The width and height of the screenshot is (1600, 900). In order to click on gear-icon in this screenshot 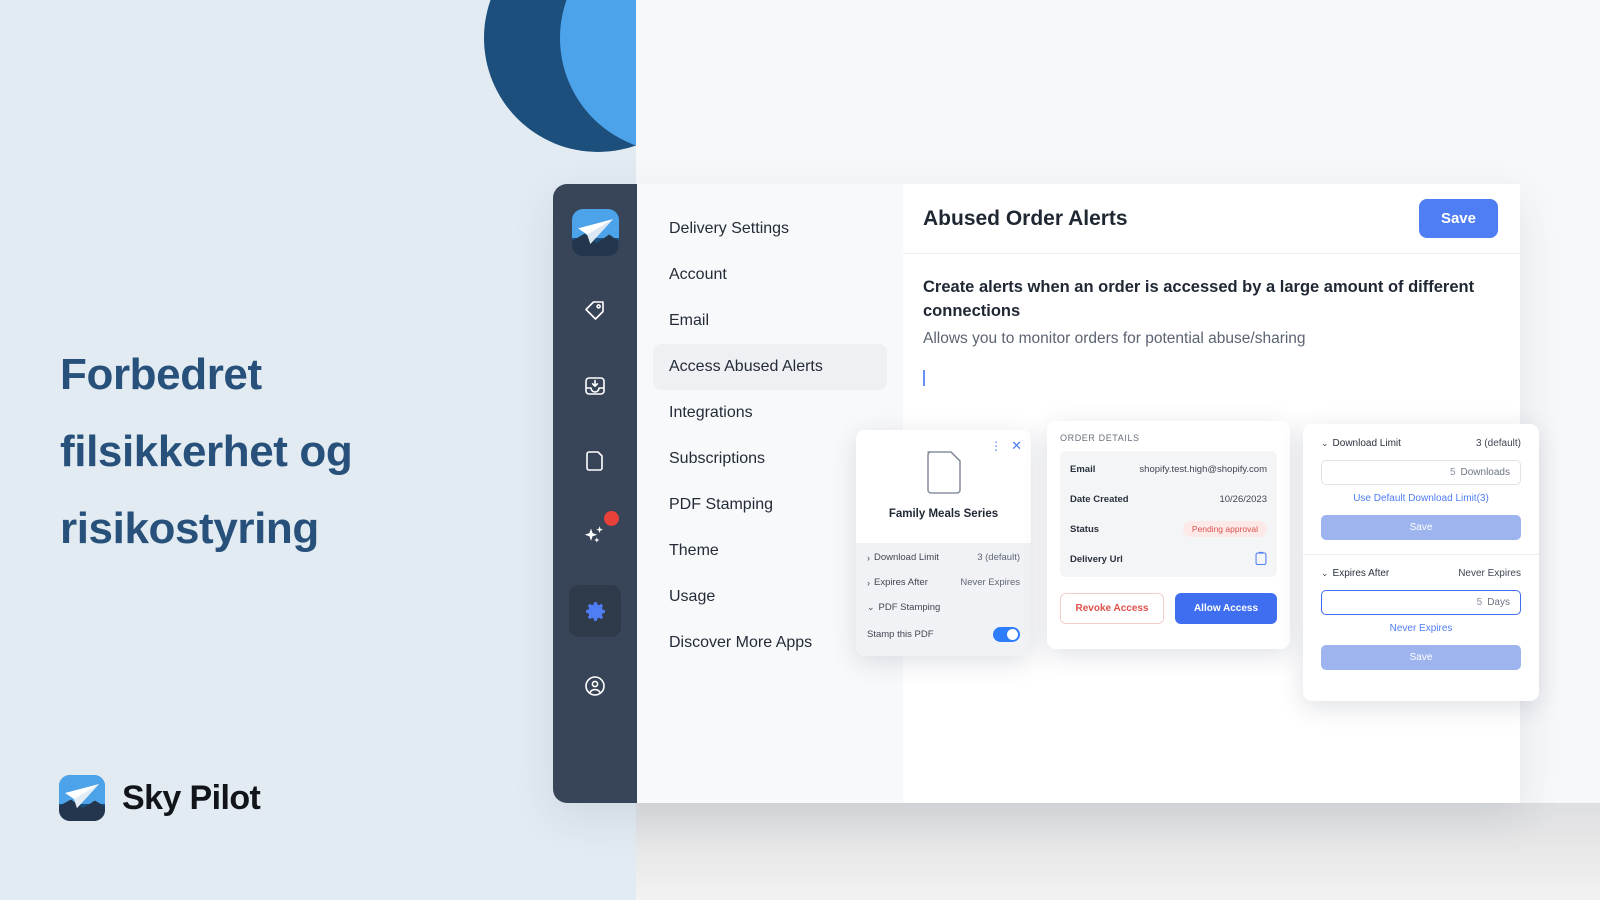, I will do `click(595, 611)`.